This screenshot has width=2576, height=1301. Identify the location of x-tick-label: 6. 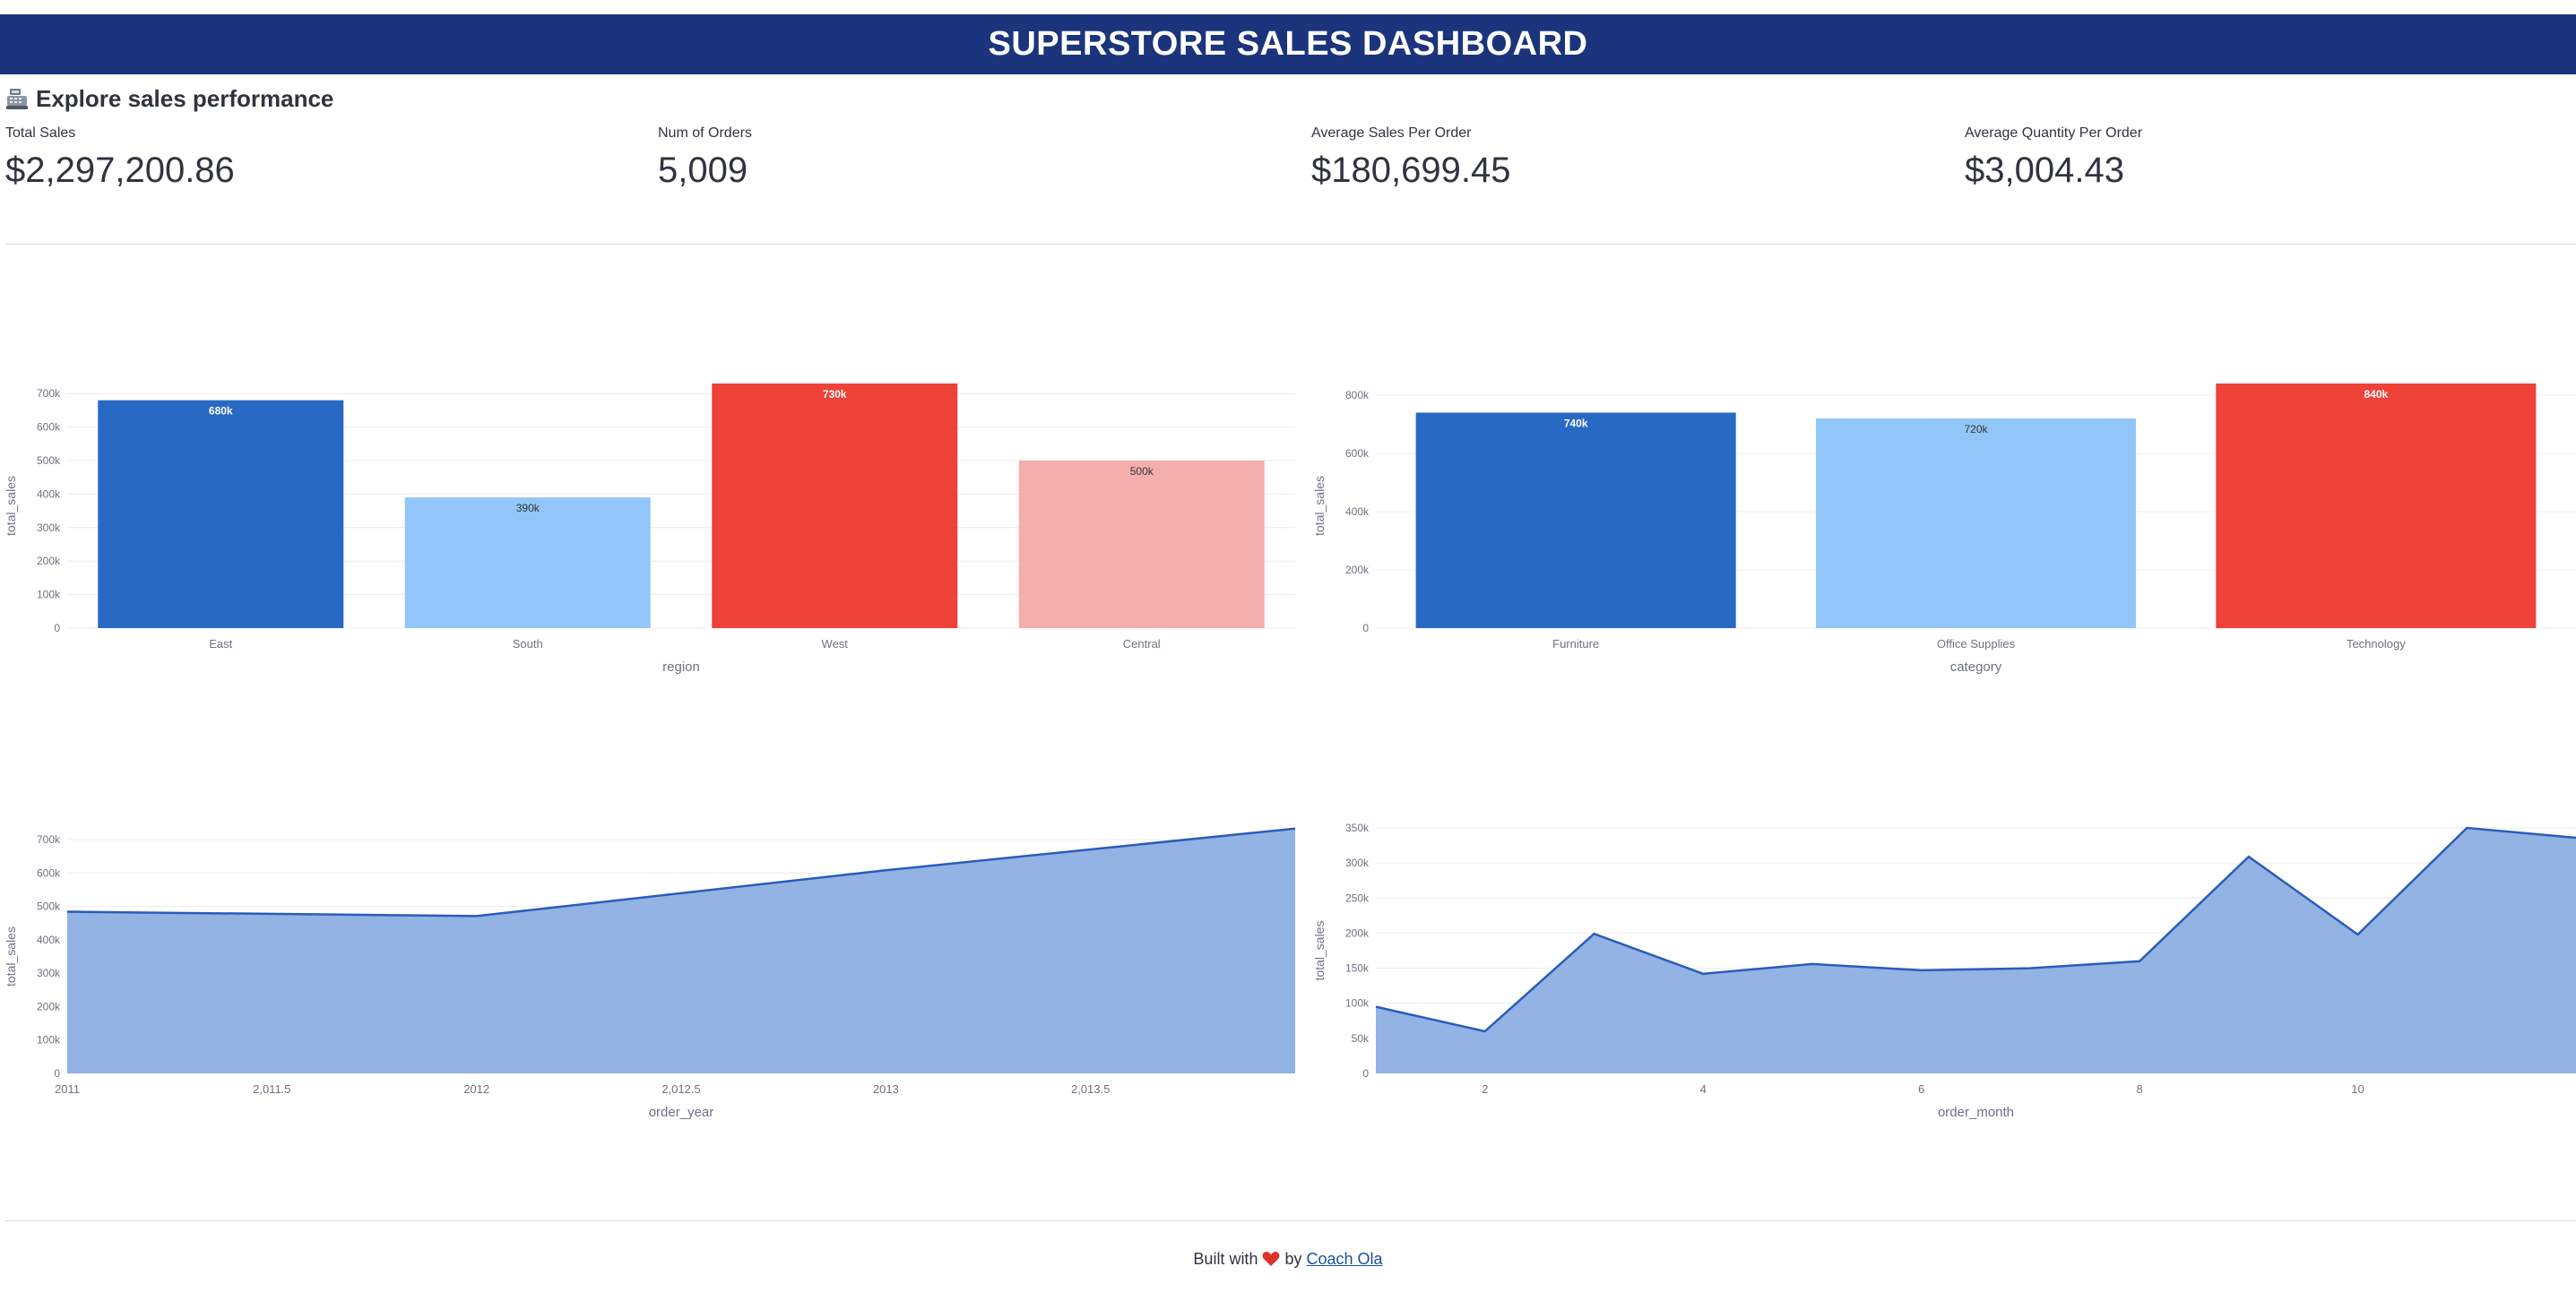
(1921, 1089).